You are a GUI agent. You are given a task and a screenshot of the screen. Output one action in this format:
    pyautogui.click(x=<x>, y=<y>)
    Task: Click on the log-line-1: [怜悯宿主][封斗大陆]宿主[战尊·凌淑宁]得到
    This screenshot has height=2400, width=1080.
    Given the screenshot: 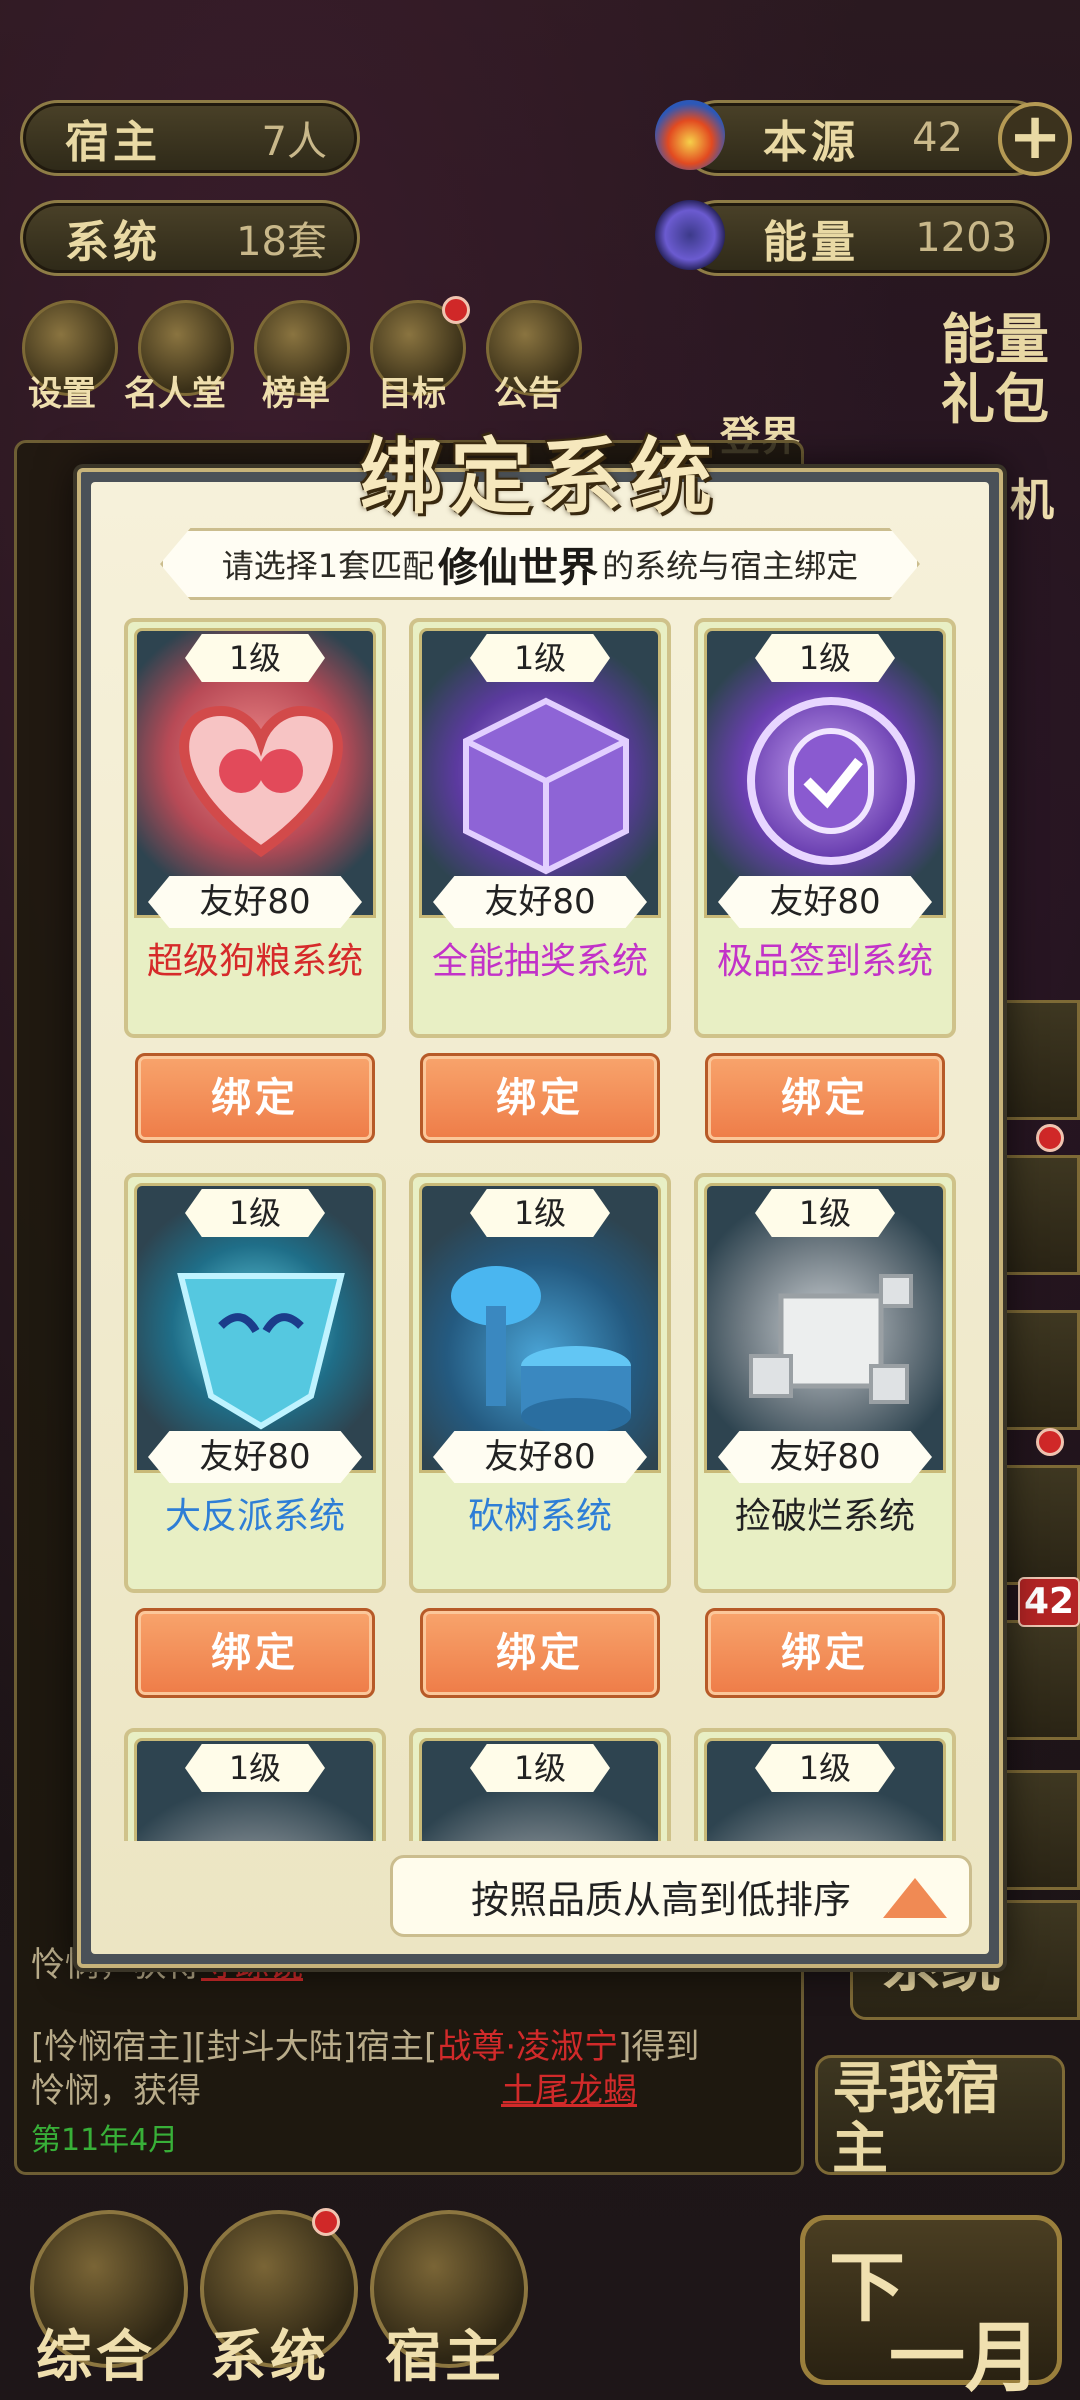 What is the action you would take?
    pyautogui.click(x=365, y=2047)
    